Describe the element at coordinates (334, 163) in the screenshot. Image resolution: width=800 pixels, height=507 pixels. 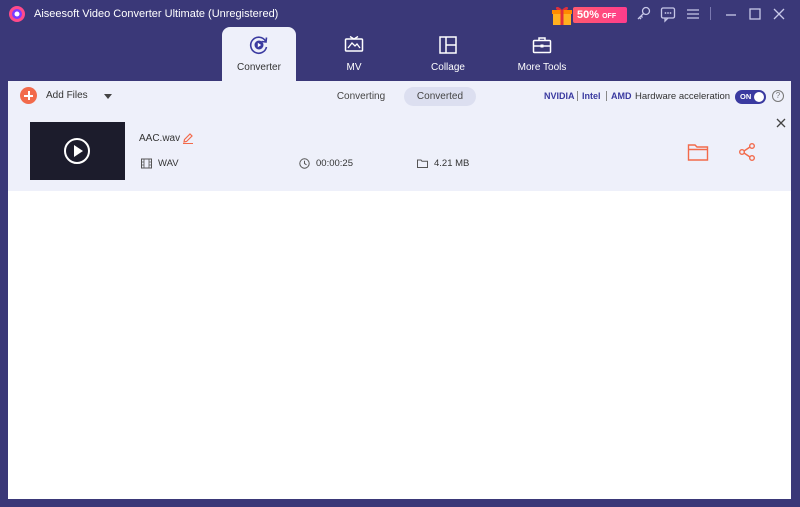
I see `file-duration: 00:00:25` at that location.